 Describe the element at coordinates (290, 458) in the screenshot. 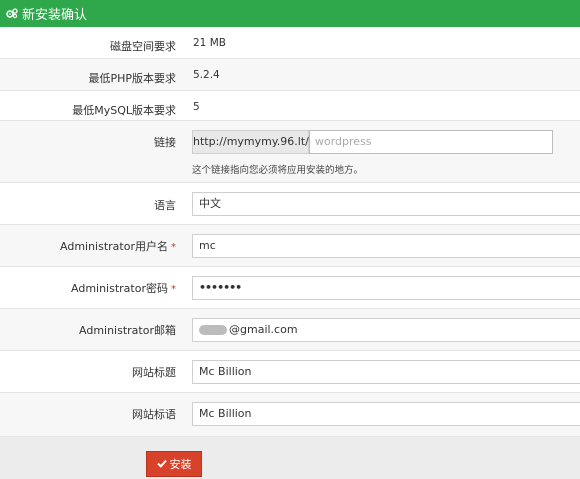

I see `form-footer` at that location.